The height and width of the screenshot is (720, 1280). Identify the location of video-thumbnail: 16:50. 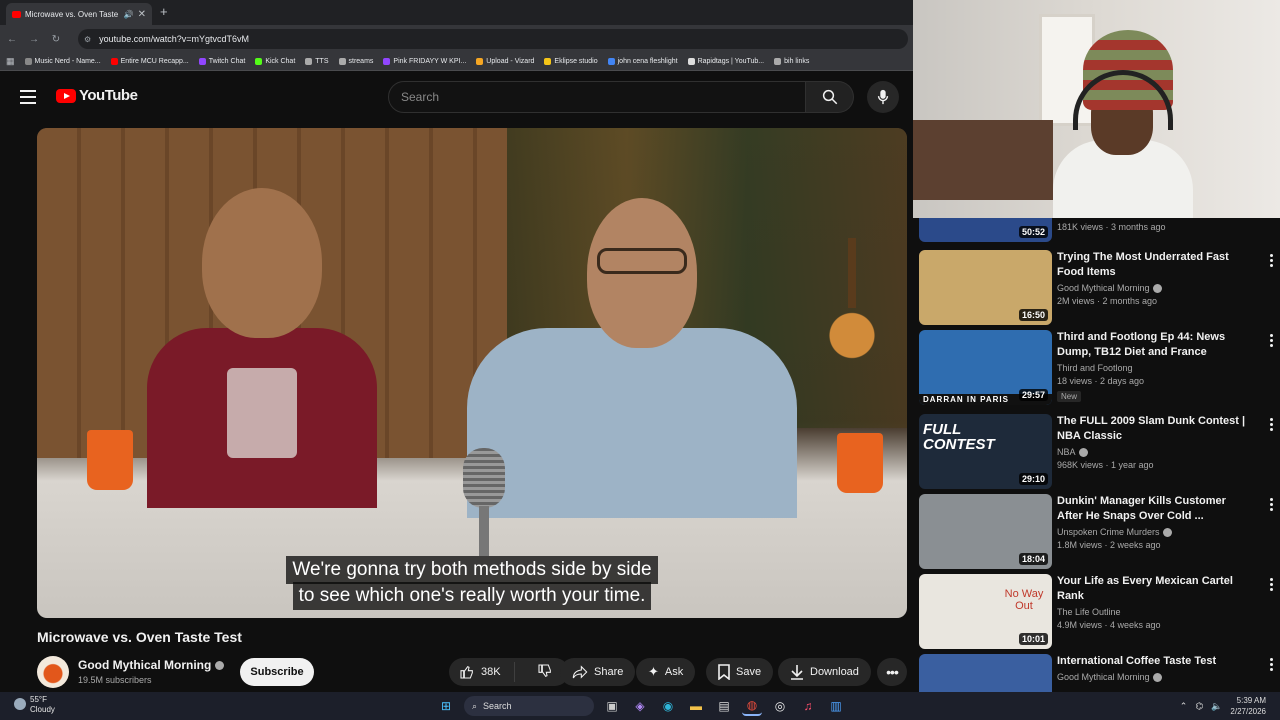
(985, 287).